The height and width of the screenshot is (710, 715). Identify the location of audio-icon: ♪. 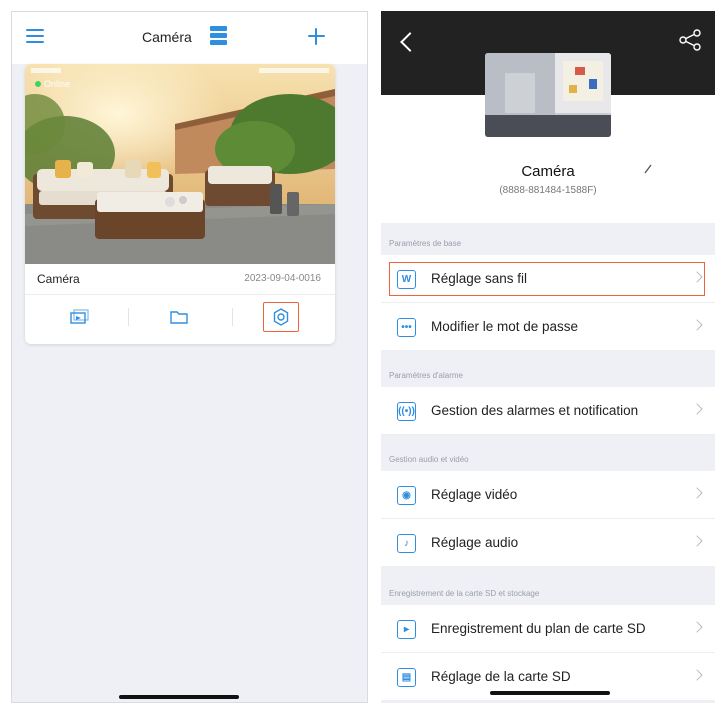
(406, 543).